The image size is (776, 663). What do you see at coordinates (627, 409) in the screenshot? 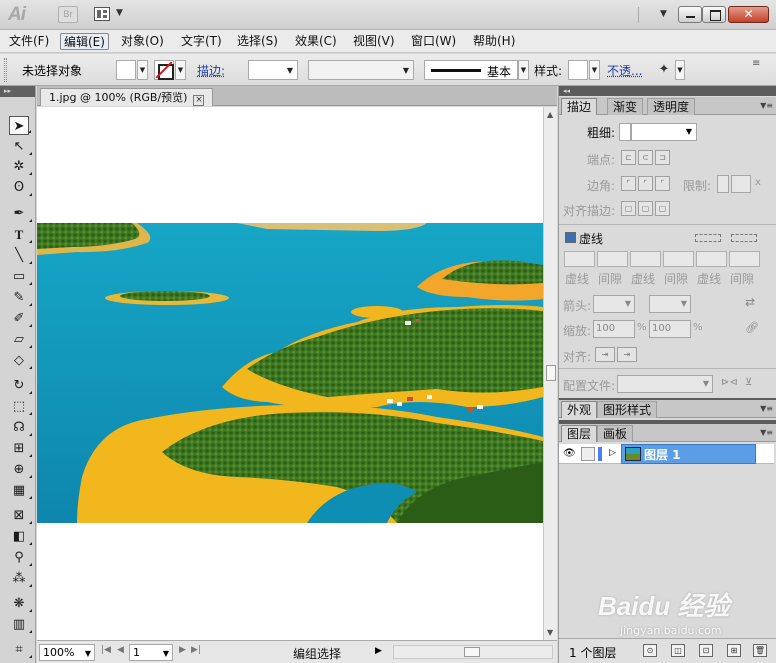
I see `tab-graphic-styles: 图形样式` at bounding box center [627, 409].